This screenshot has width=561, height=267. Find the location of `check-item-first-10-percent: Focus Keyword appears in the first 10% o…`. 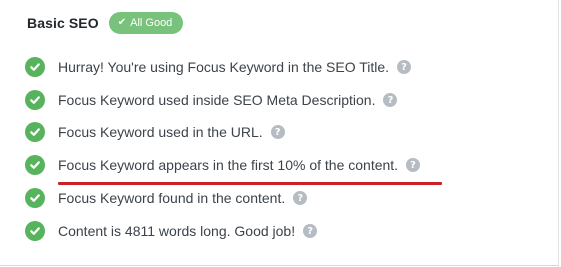

check-item-first-10-percent: Focus Keyword appears in the first 10% o… is located at coordinates (223, 165).